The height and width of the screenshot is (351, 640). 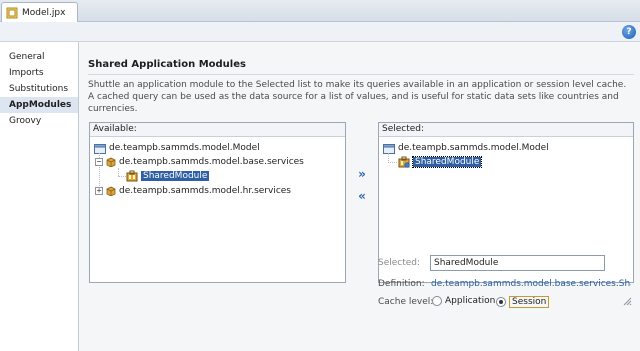 What do you see at coordinates (205, 191) in the screenshot?
I see `available-package-label: de.teampb.sammds.model.hr.services` at bounding box center [205, 191].